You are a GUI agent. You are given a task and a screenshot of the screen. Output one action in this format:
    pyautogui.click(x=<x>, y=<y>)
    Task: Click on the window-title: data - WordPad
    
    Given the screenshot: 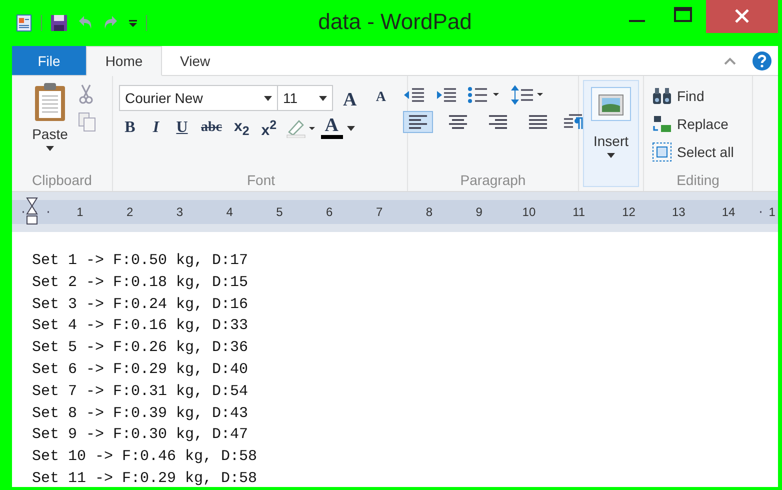 What is the action you would take?
    pyautogui.click(x=395, y=22)
    